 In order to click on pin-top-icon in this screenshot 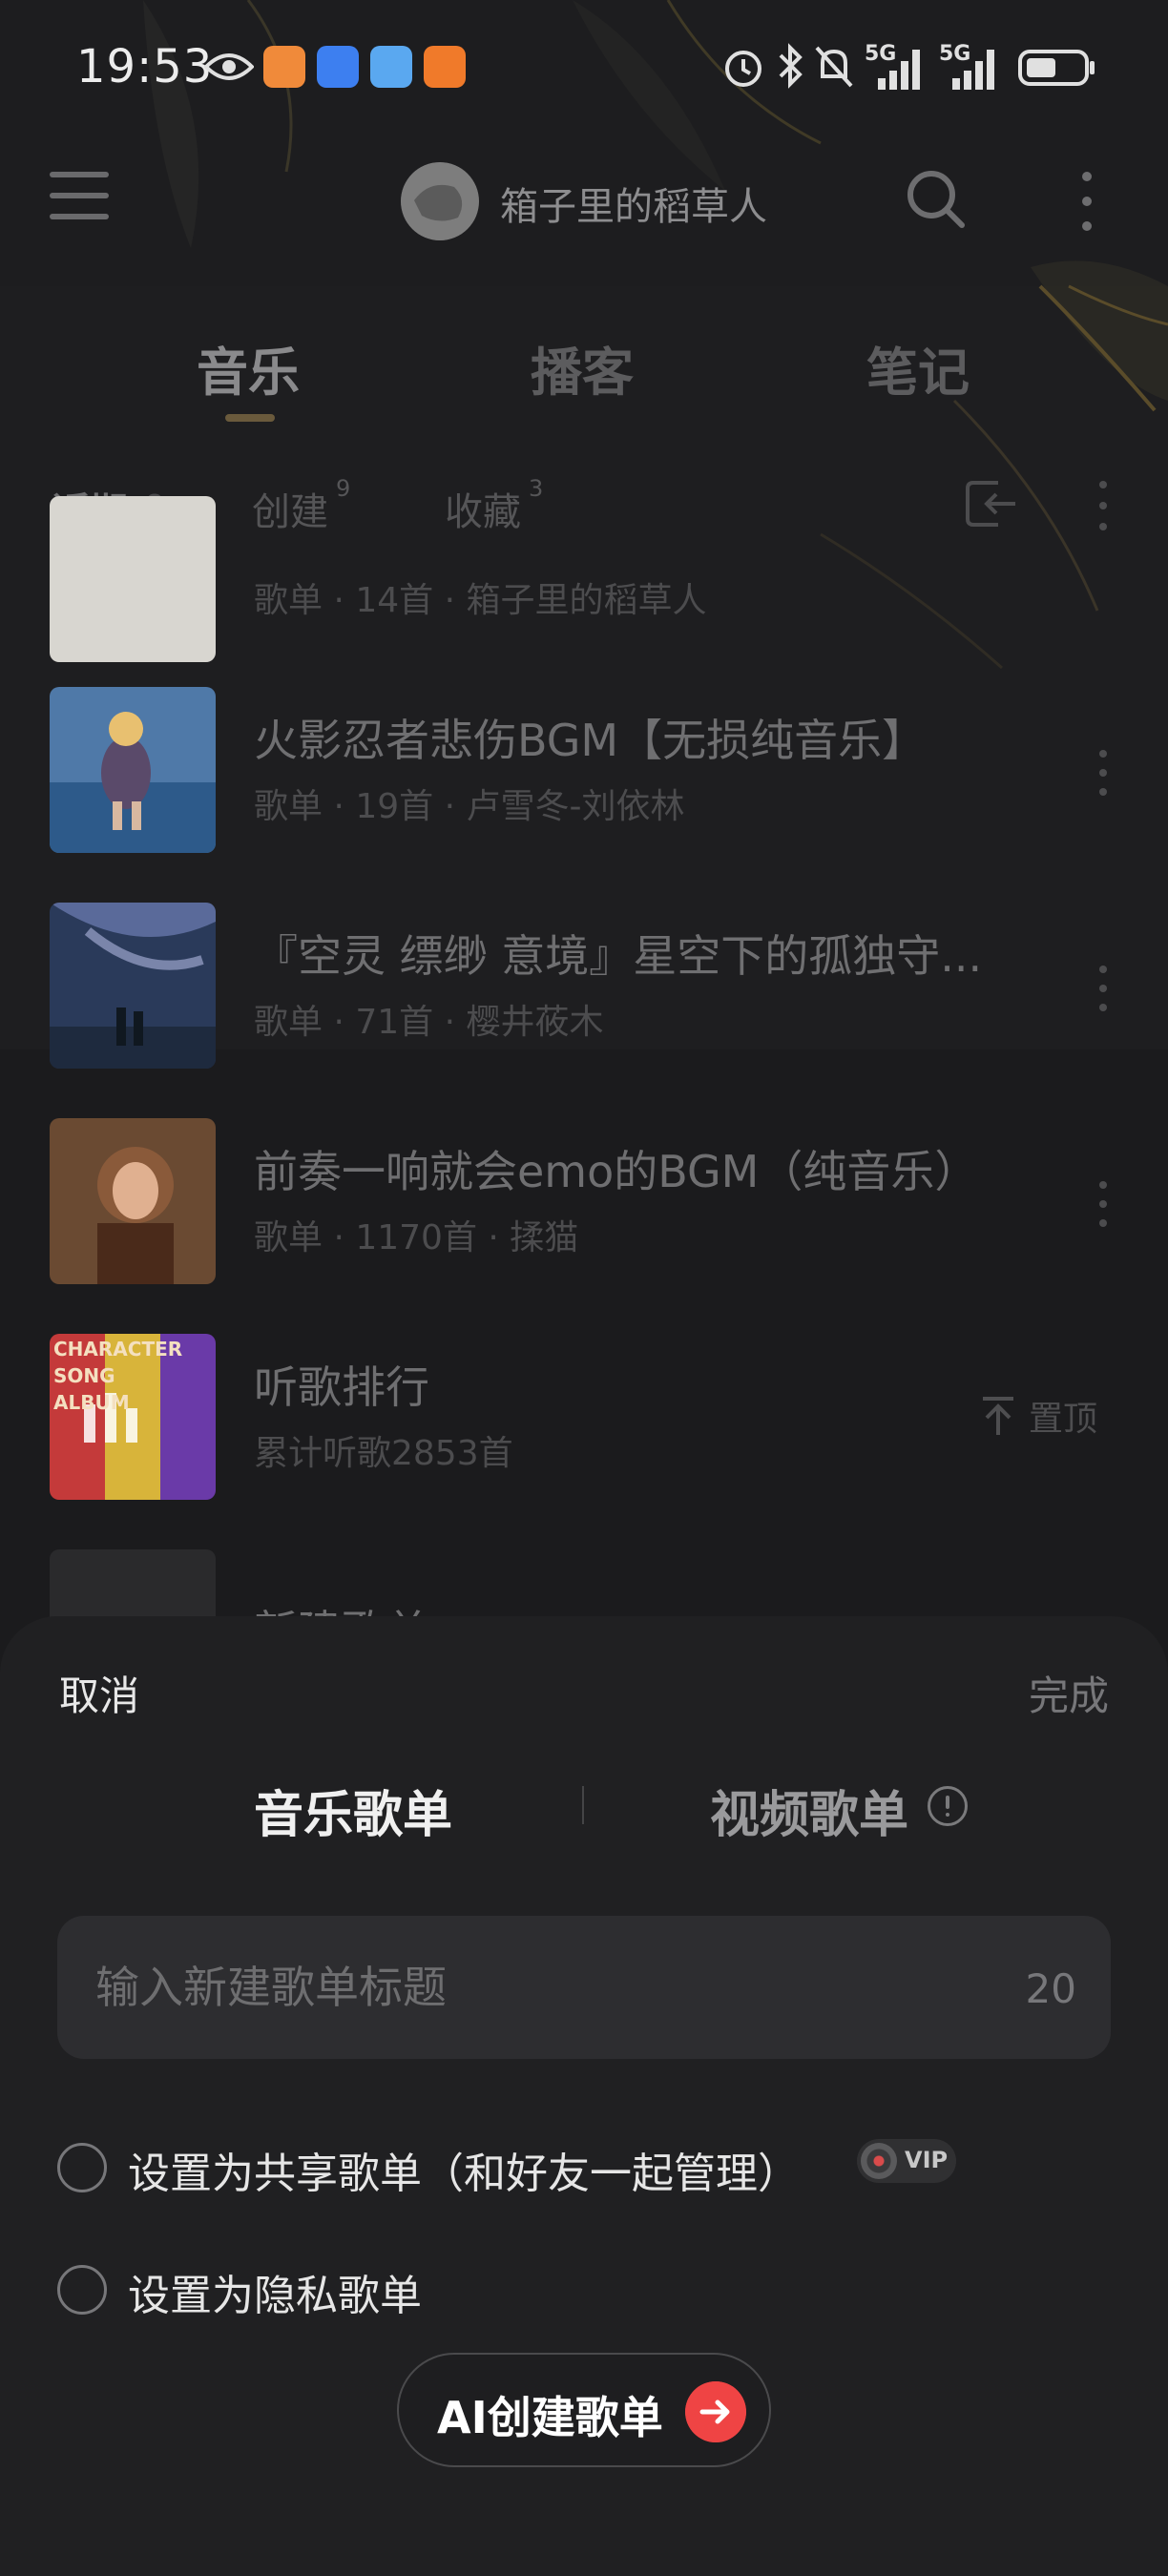, I will do `click(998, 1416)`.